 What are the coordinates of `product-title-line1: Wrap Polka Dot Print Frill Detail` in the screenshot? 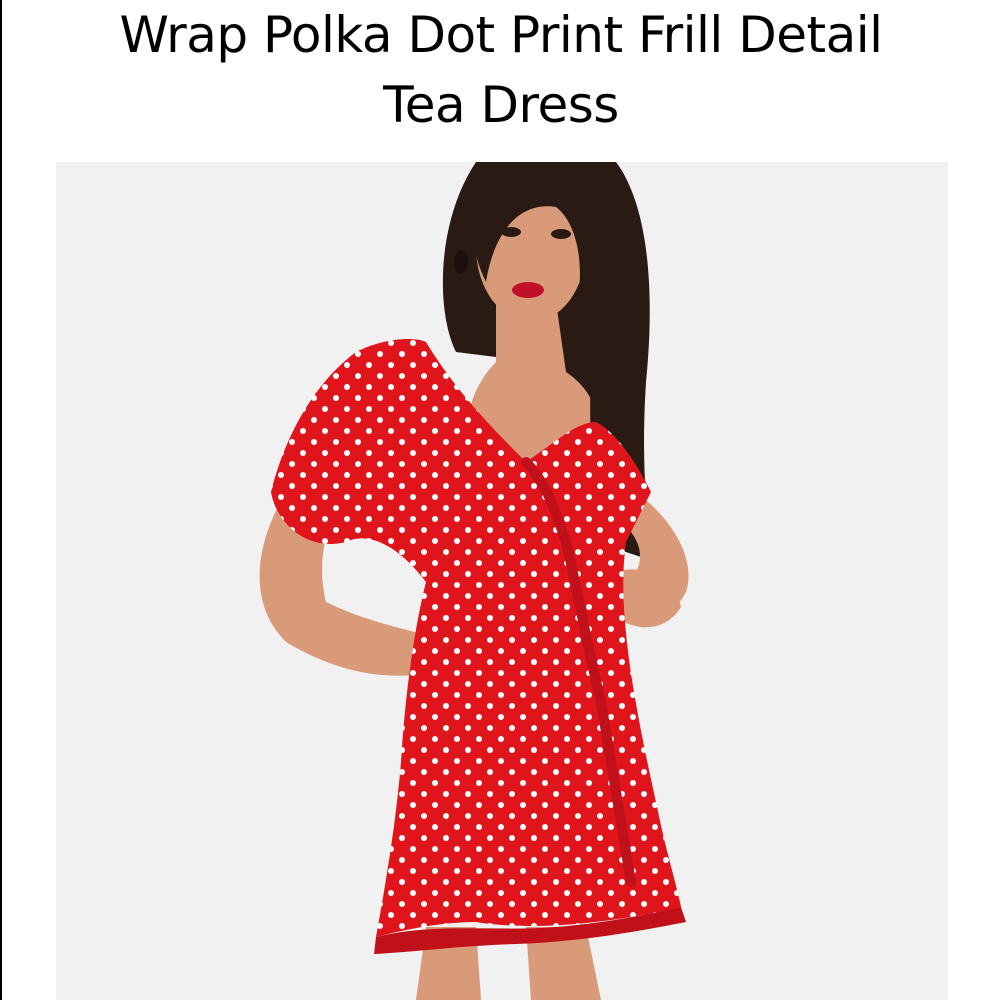 It's located at (501, 35).